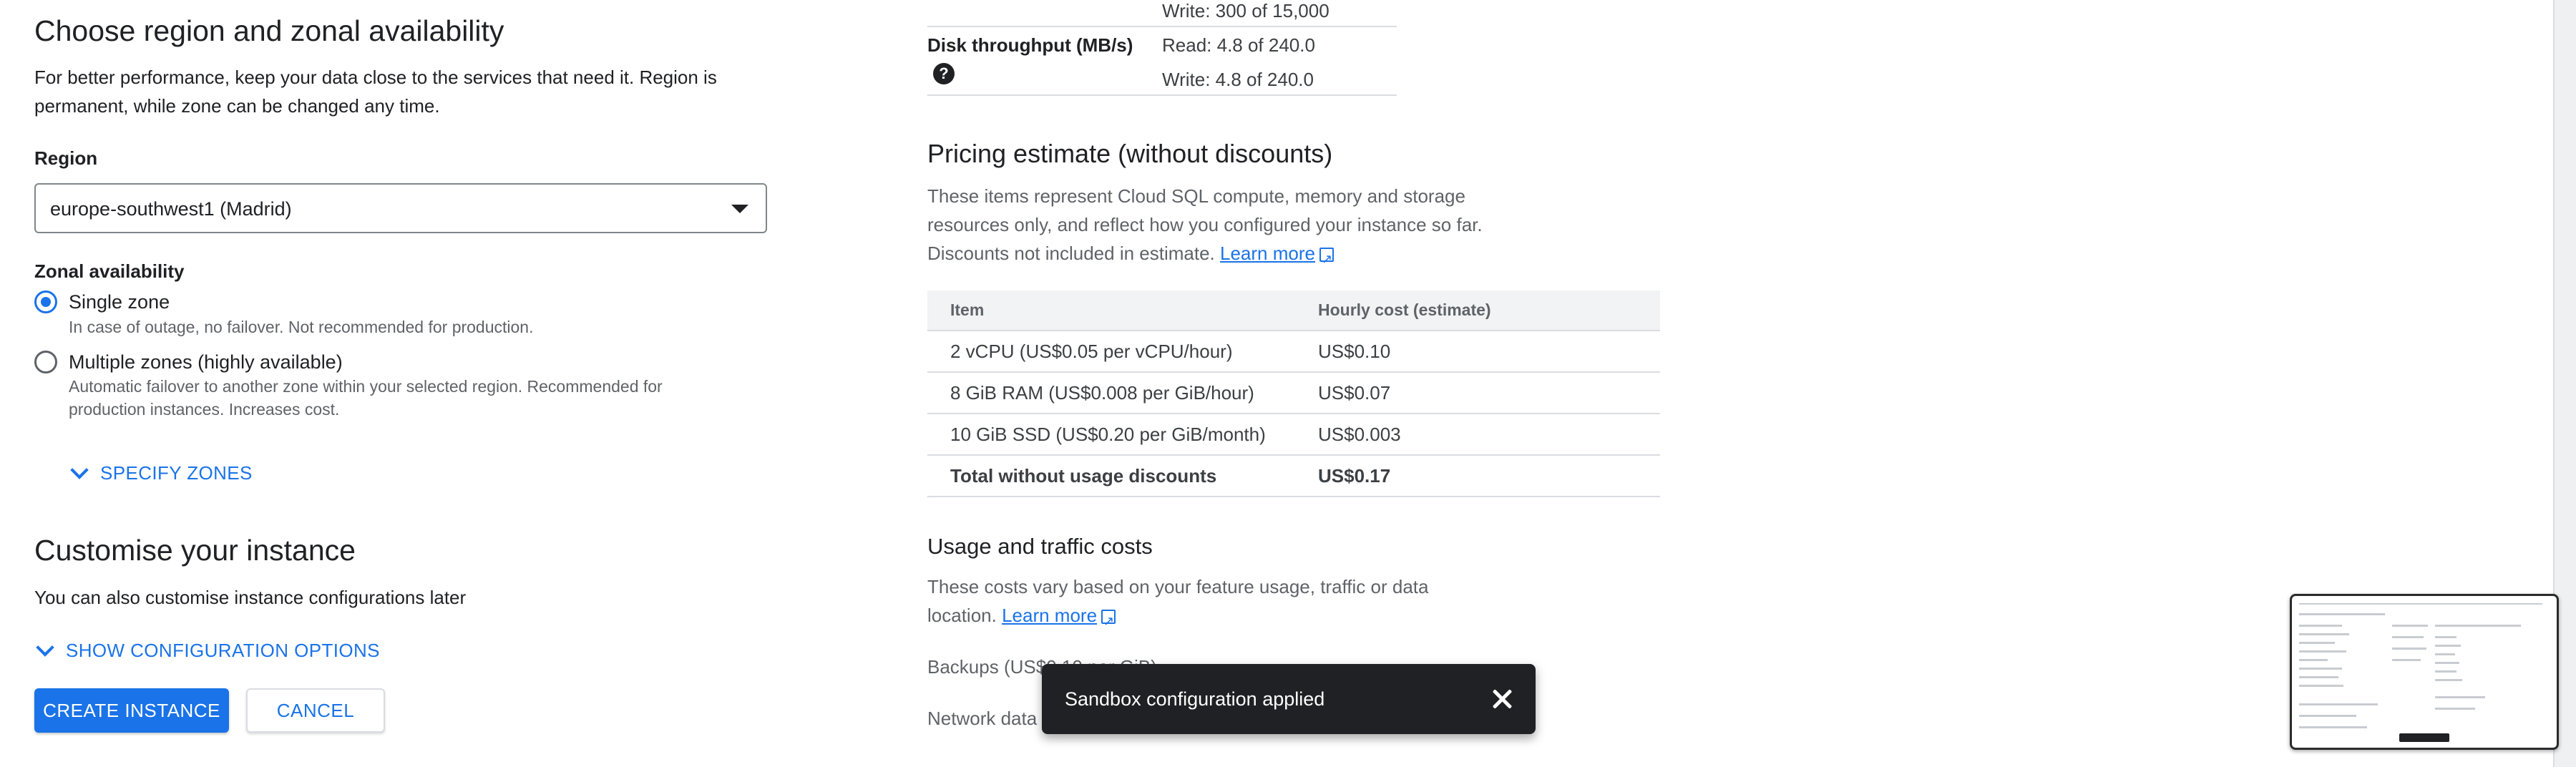  I want to click on total-item: Total without usage discounts, so click(1111, 476).